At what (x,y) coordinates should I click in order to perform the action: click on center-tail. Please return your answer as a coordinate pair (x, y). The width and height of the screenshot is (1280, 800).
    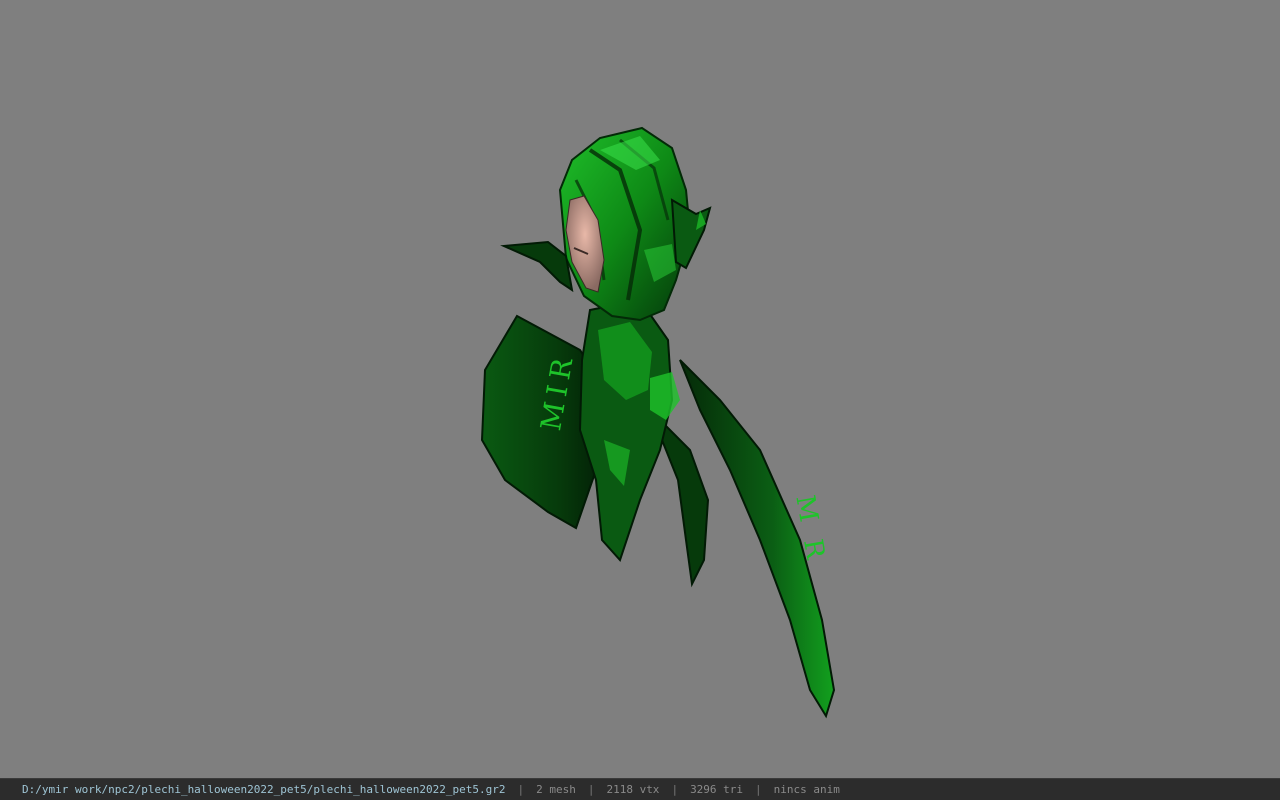
    Looking at the image, I should click on (684, 502).